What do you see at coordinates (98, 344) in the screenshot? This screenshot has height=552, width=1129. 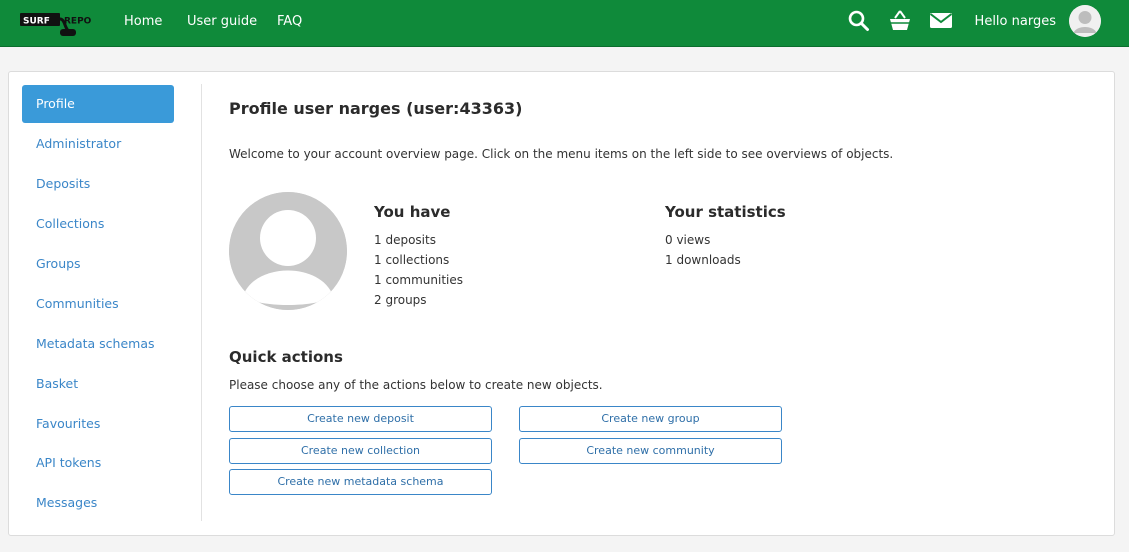 I see `sidebar-item-metadata-schemas: Metadata schemas` at bounding box center [98, 344].